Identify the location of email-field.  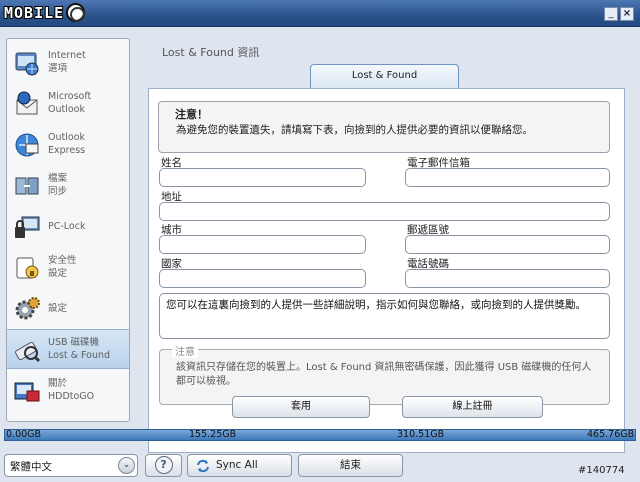
(507, 177).